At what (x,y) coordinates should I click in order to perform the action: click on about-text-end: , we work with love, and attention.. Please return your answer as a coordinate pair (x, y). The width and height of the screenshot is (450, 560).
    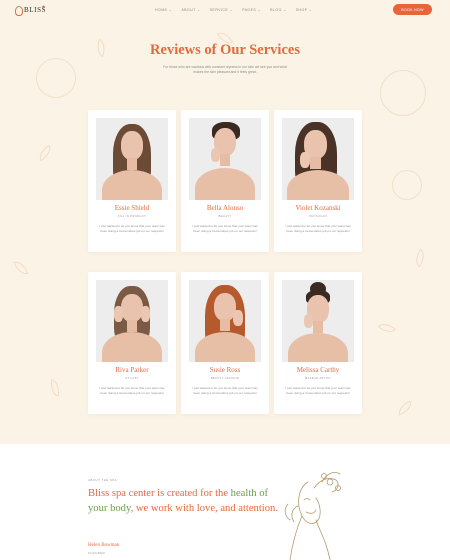
    Looking at the image, I should click on (204, 508).